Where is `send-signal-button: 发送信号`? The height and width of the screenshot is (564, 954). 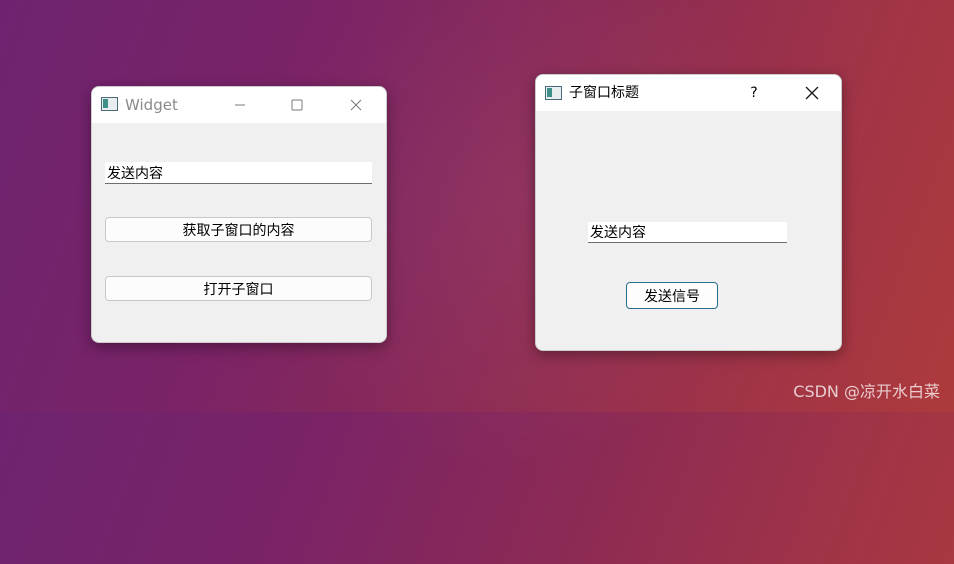
send-signal-button: 发送信号 is located at coordinates (672, 295).